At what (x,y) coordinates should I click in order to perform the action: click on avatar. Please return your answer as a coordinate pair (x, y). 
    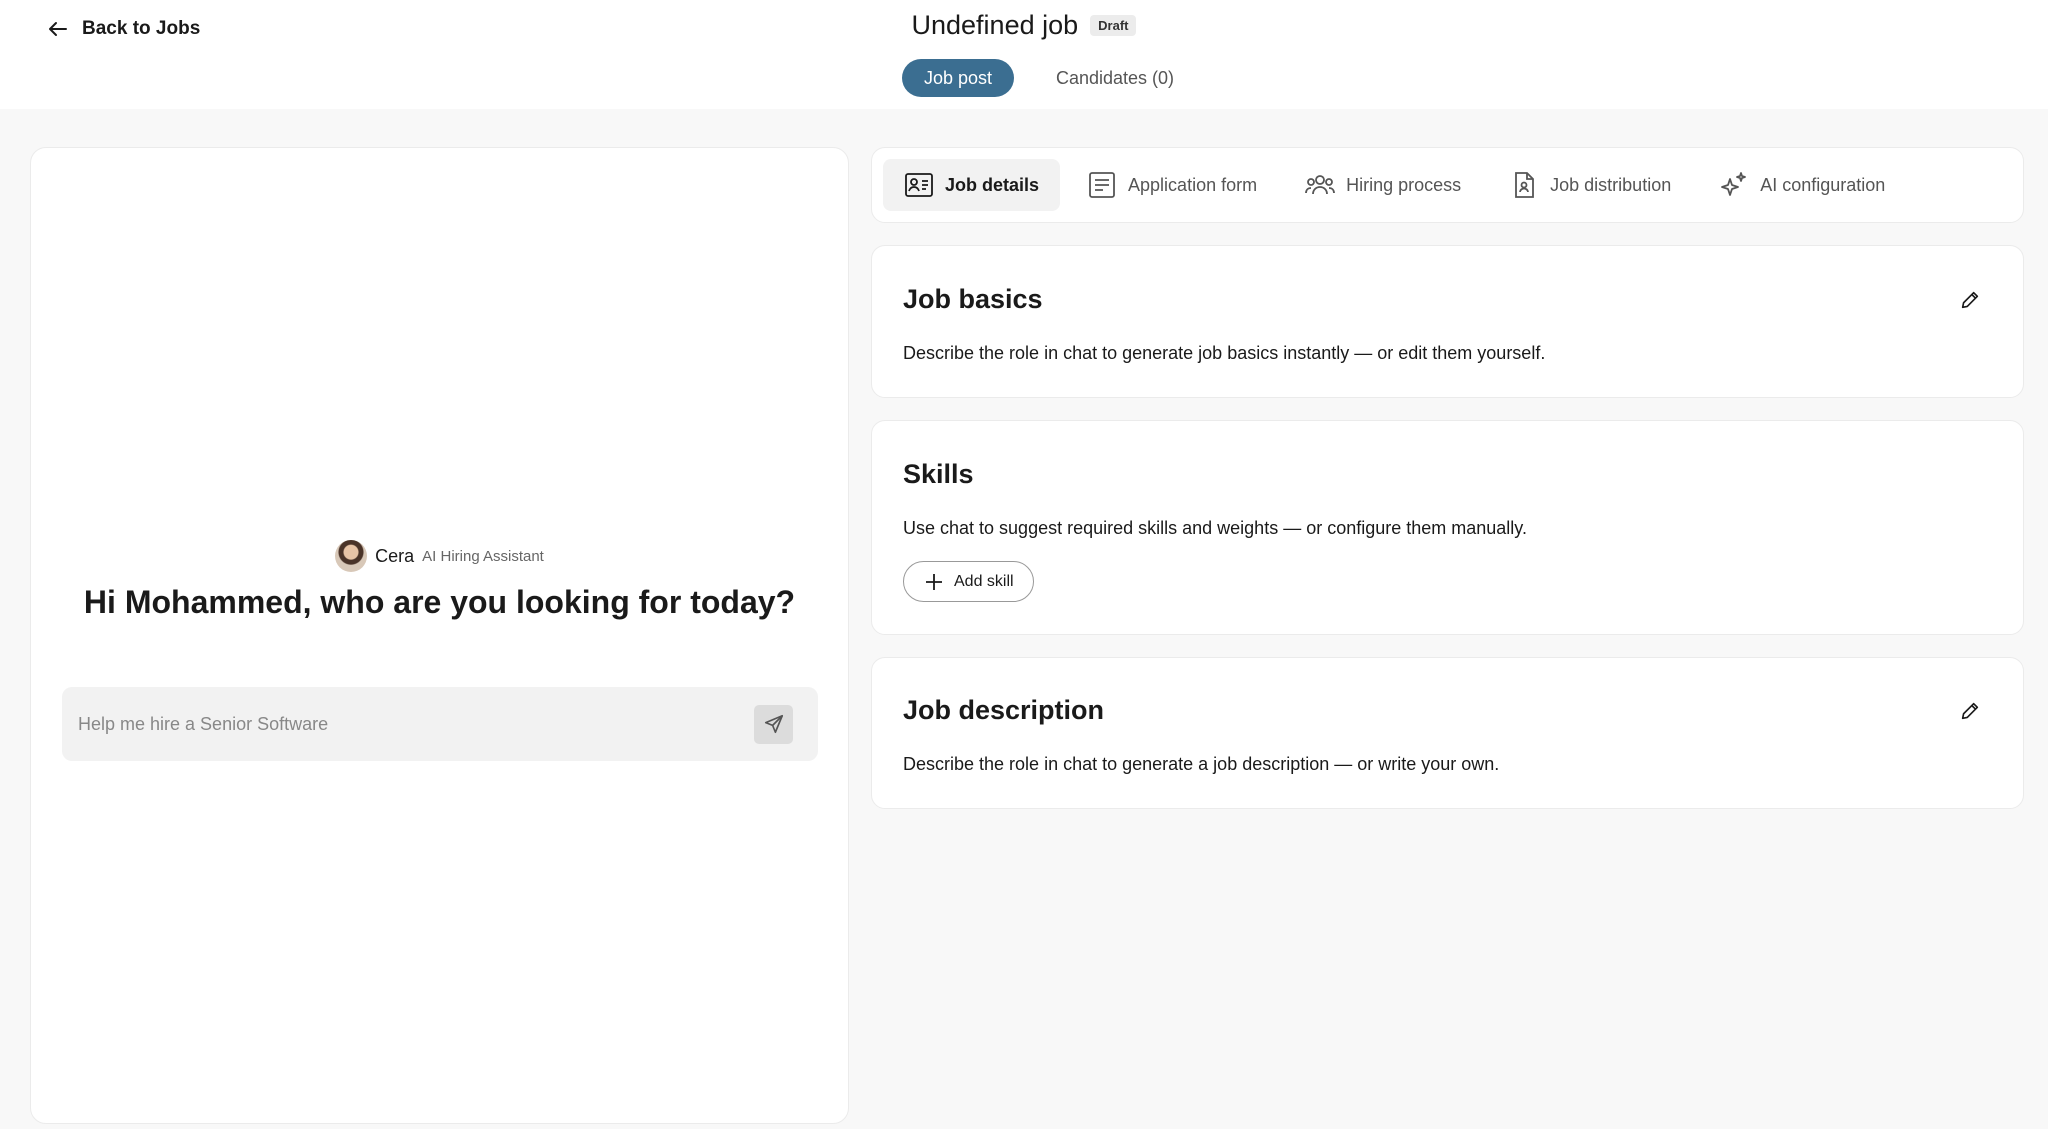
    Looking at the image, I should click on (351, 556).